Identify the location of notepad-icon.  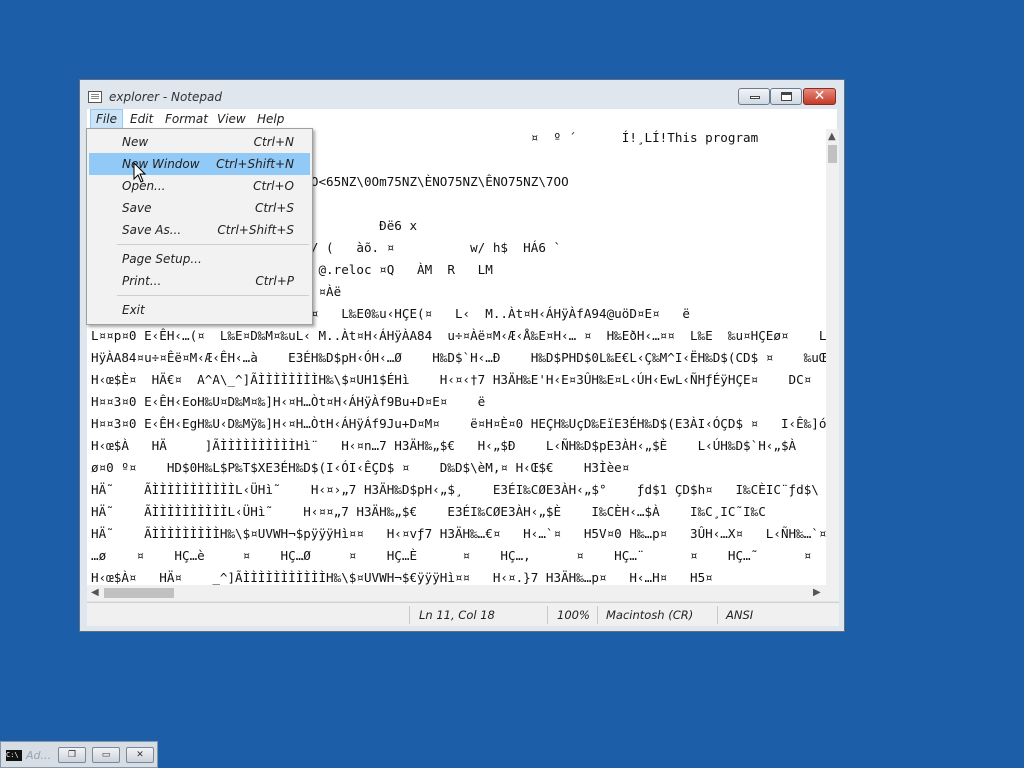
(95, 97).